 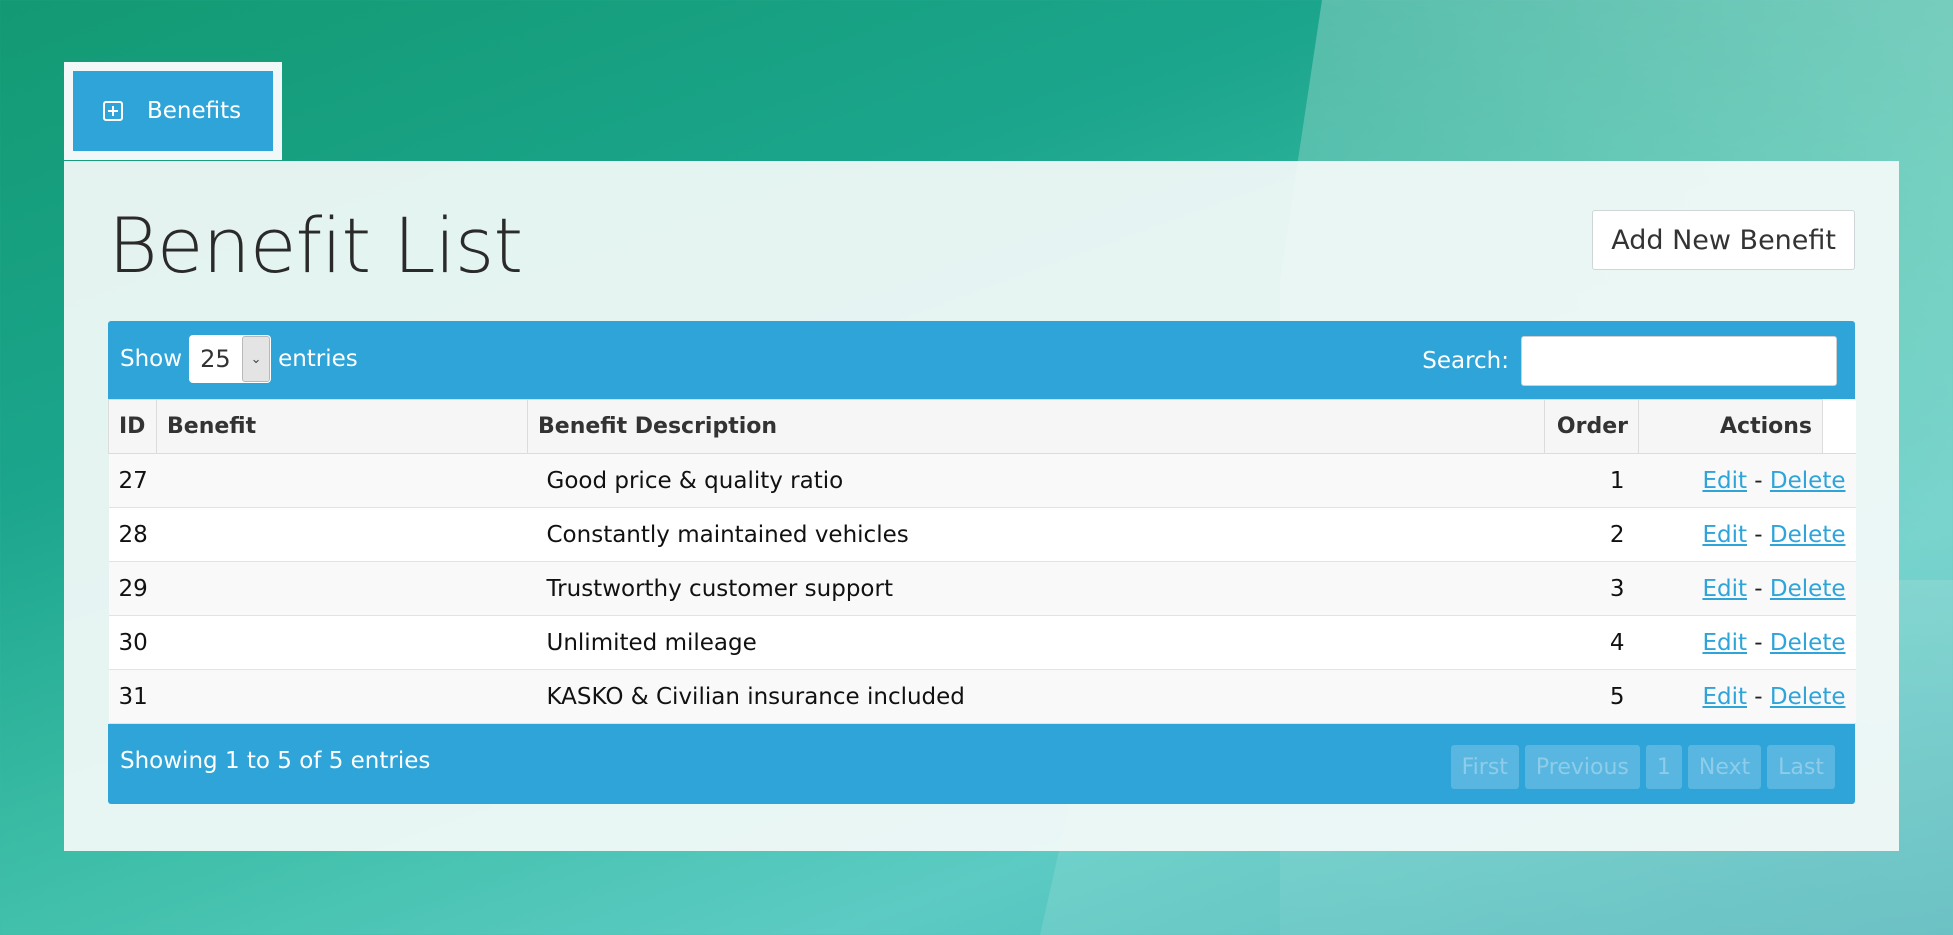 I want to click on column-header-spacer, so click(x=1839, y=426).